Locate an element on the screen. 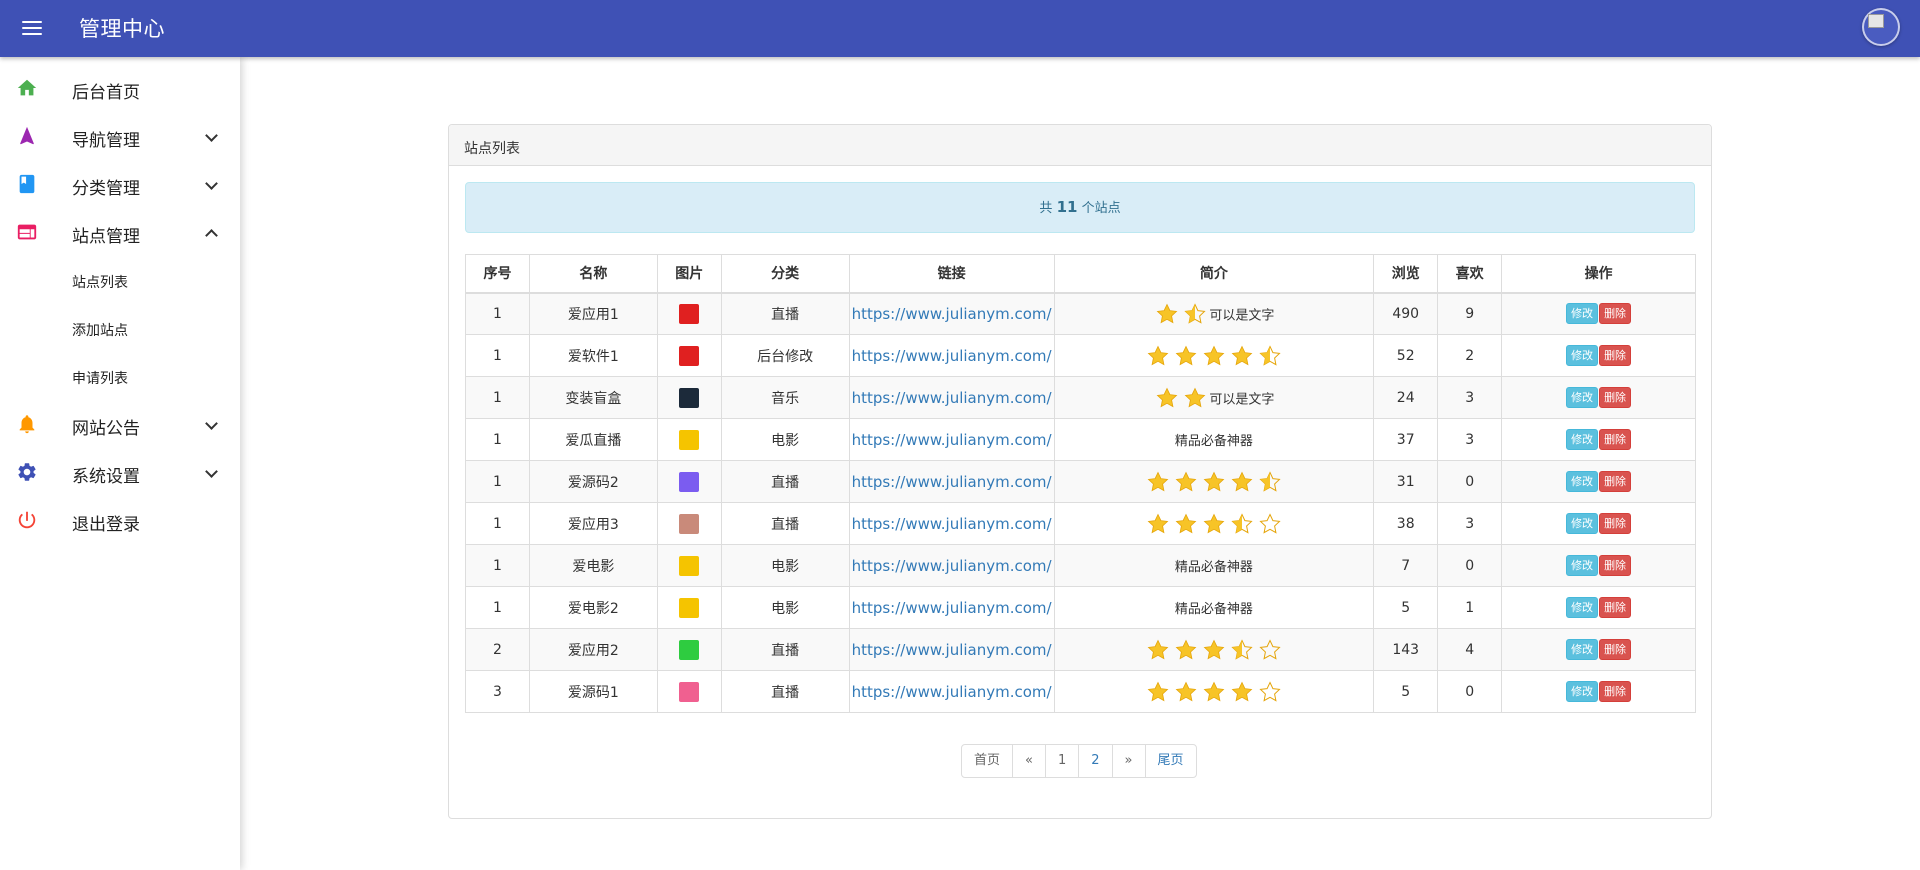 The image size is (1920, 870). sidebar-item-nav-manage: 导航管理 is located at coordinates (120, 136).